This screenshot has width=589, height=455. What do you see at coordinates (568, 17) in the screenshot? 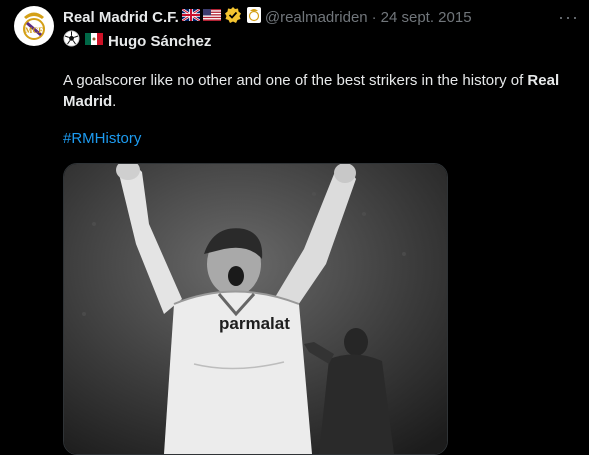
I see `more-options-button: ···` at bounding box center [568, 17].